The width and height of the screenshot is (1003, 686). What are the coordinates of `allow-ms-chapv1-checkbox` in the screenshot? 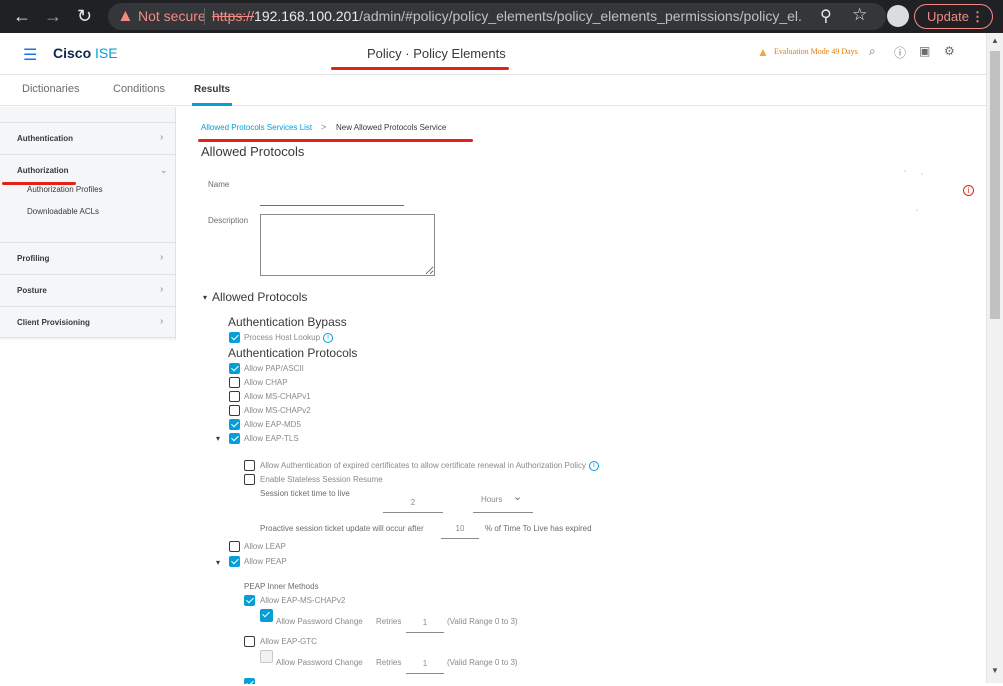 It's located at (234, 396).